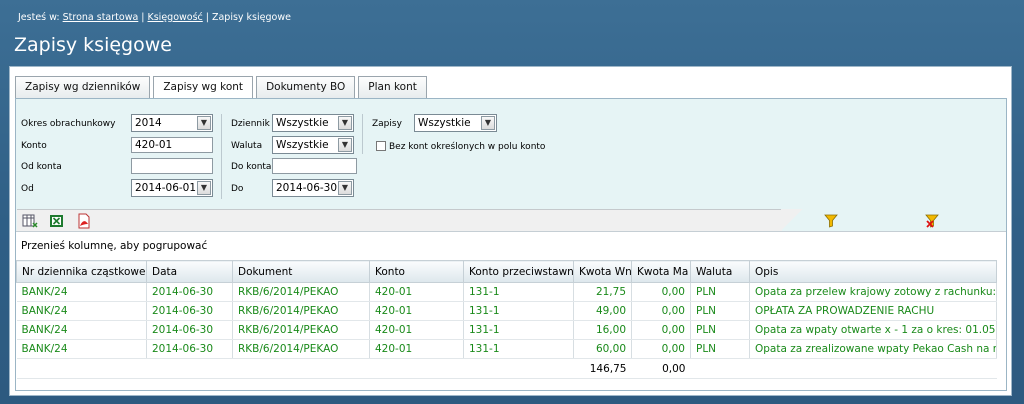 The image size is (1024, 404). What do you see at coordinates (362, 134) in the screenshot?
I see `divider` at bounding box center [362, 134].